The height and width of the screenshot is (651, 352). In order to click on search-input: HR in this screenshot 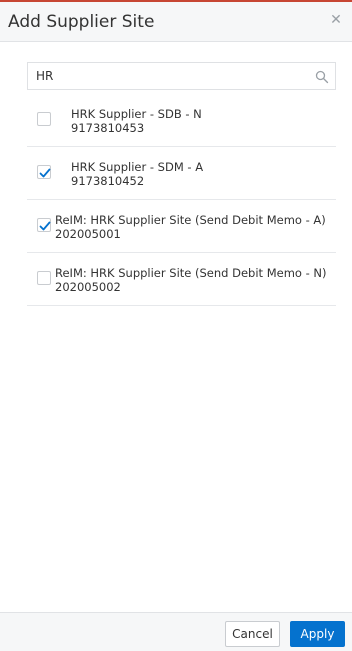, I will do `click(44, 76)`.